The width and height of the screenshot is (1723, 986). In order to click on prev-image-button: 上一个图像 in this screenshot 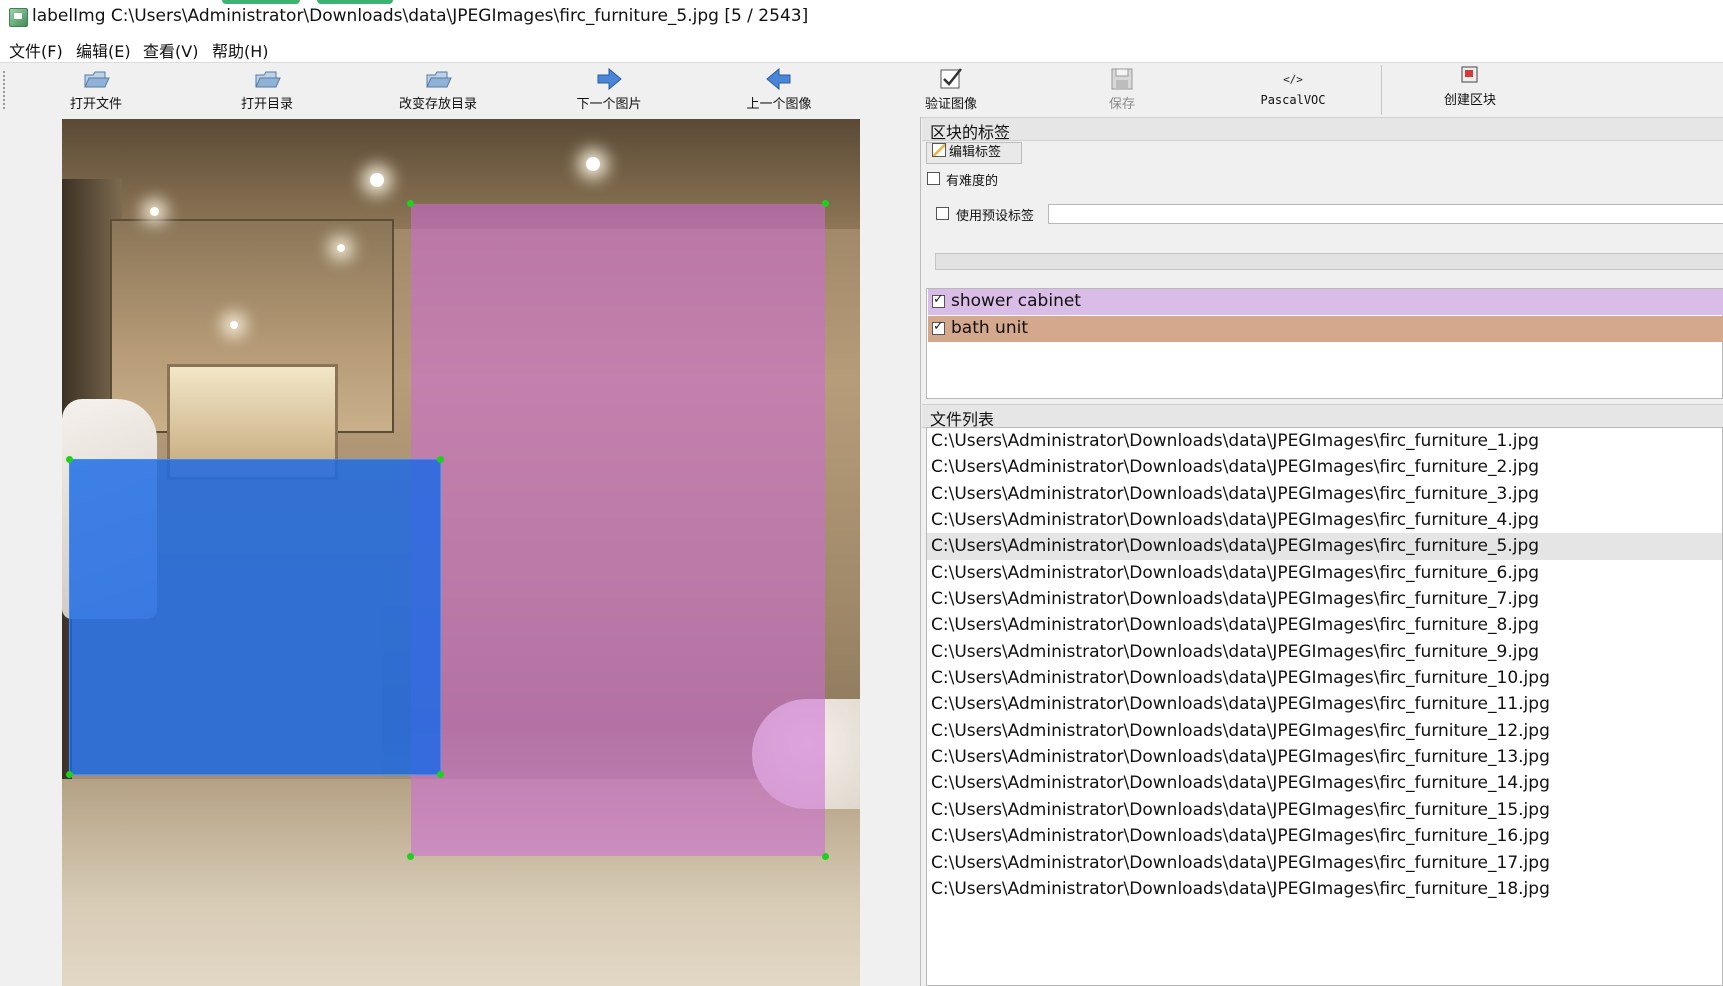, I will do `click(779, 90)`.